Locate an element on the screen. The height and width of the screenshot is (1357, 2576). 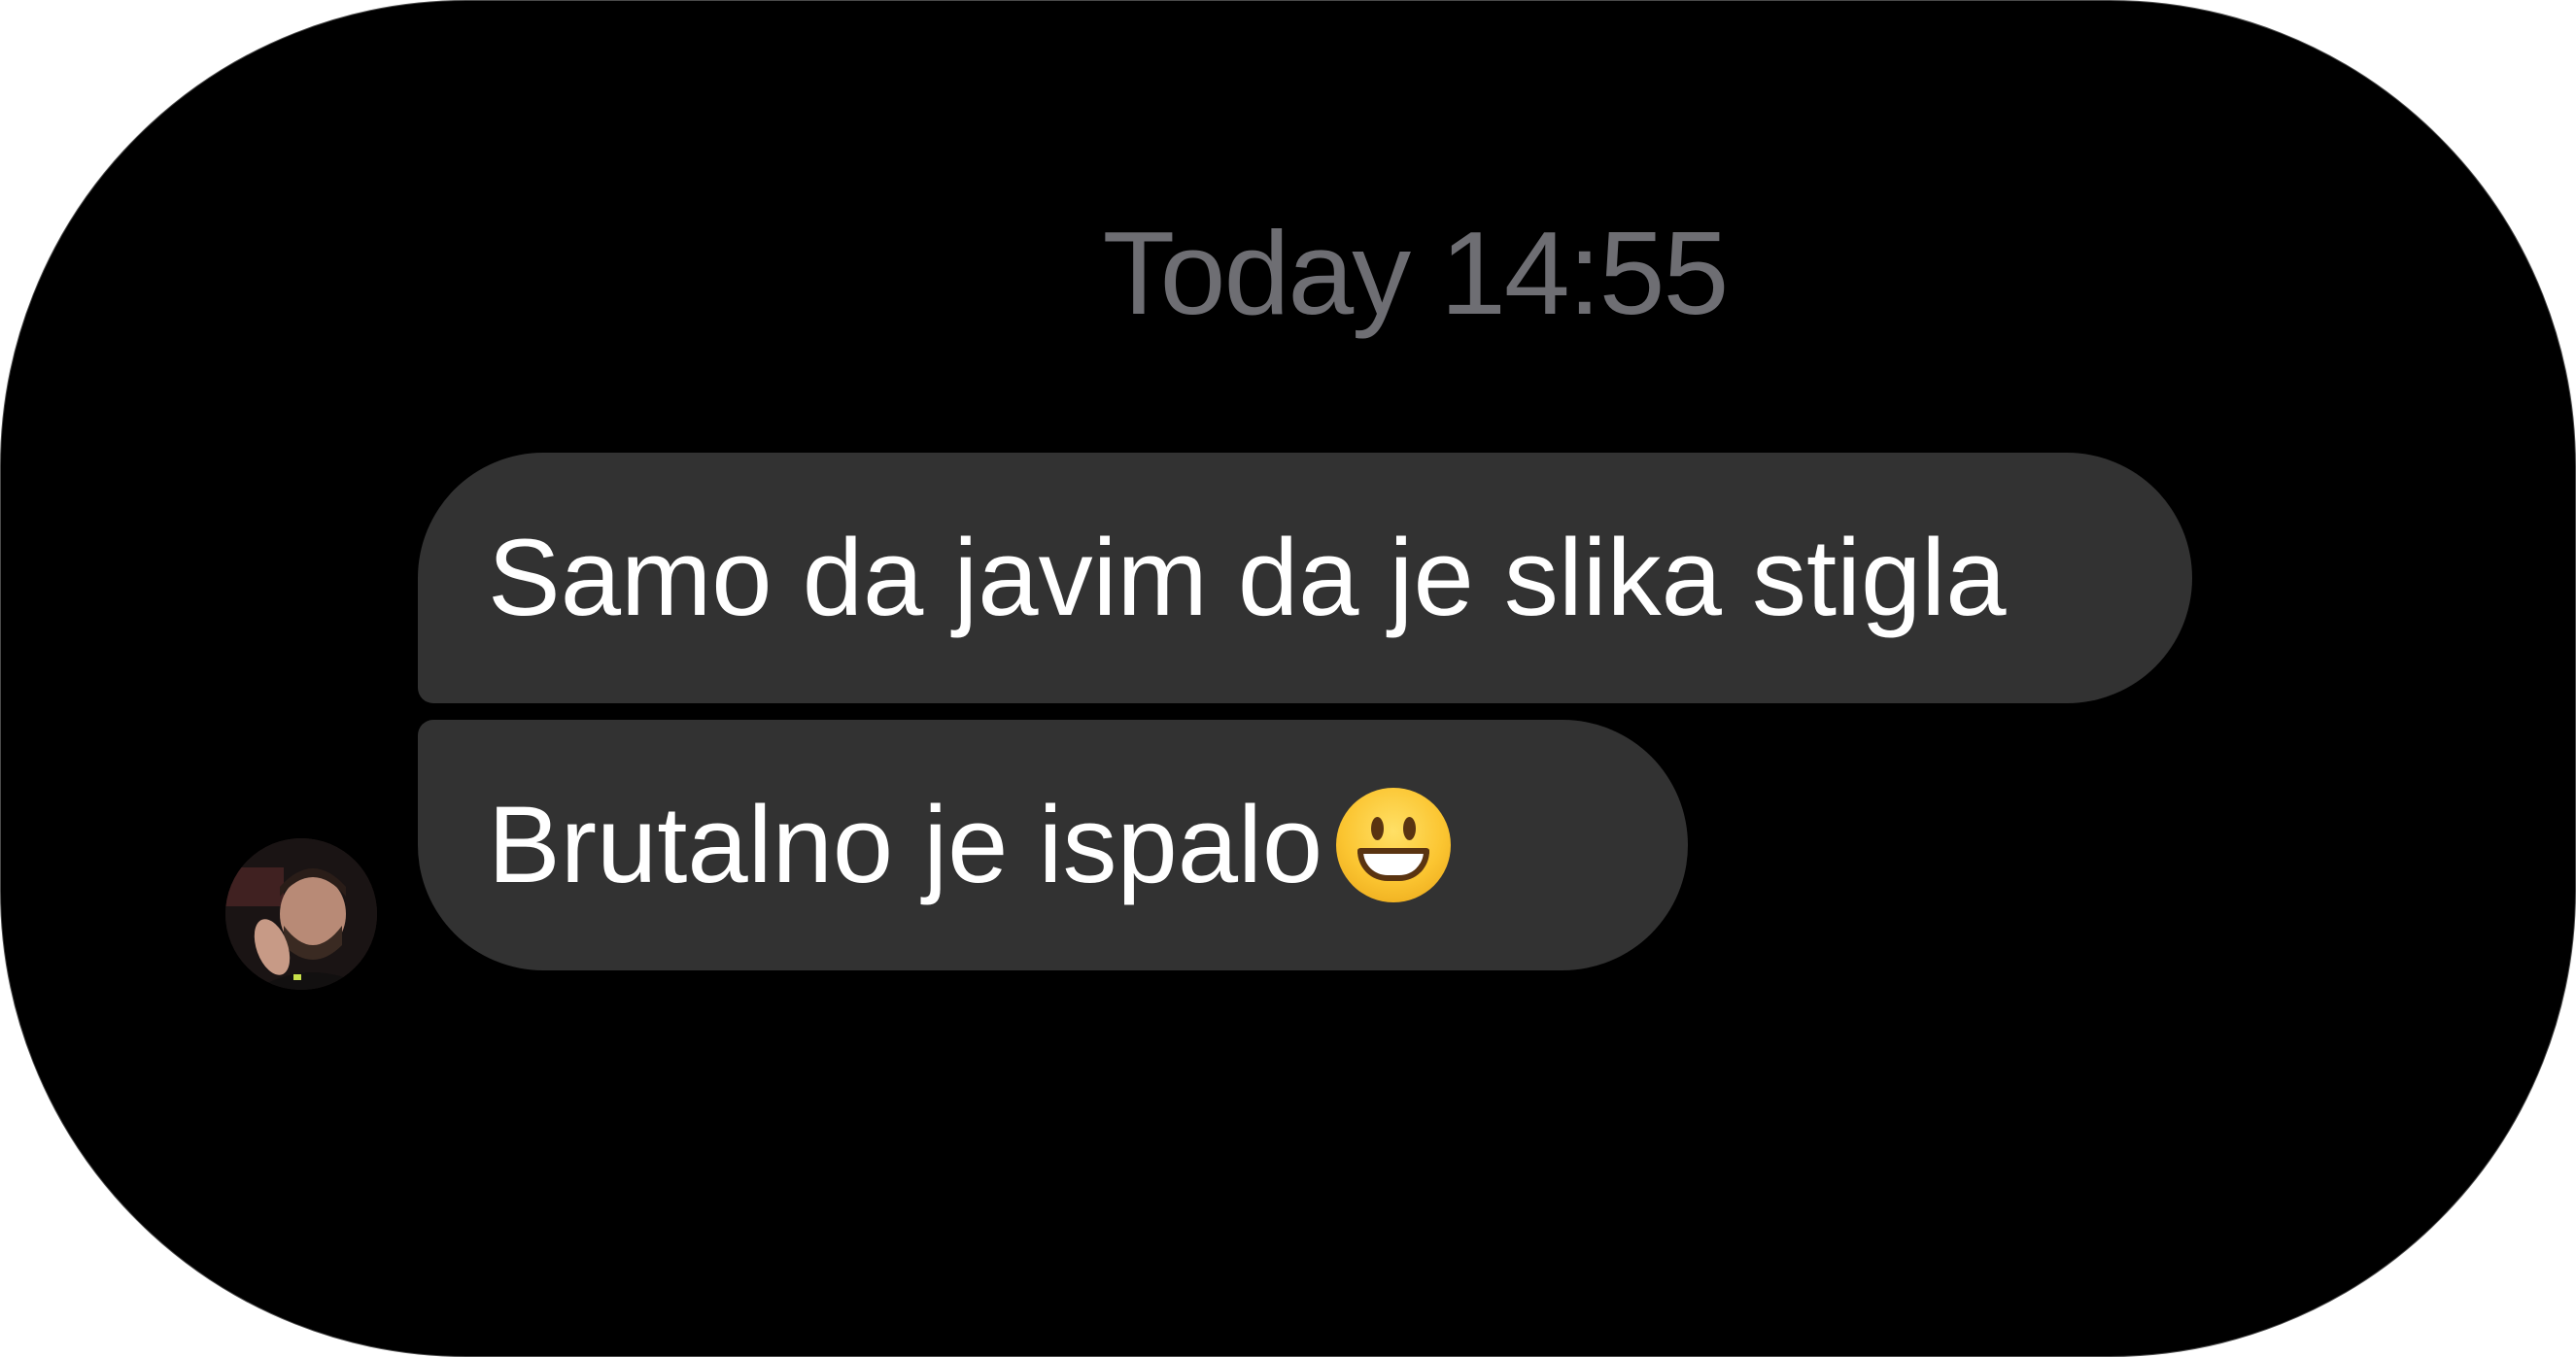
message-bubble: Brutalno je ispalo is located at coordinates (1053, 845).